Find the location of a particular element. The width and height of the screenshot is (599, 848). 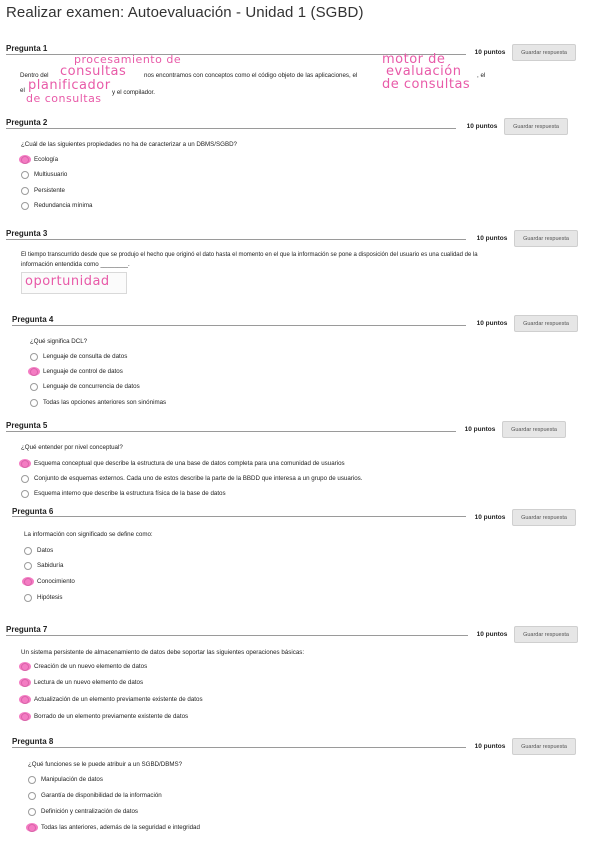

question-4-save-button: Guardar respuesta is located at coordinates (546, 323).